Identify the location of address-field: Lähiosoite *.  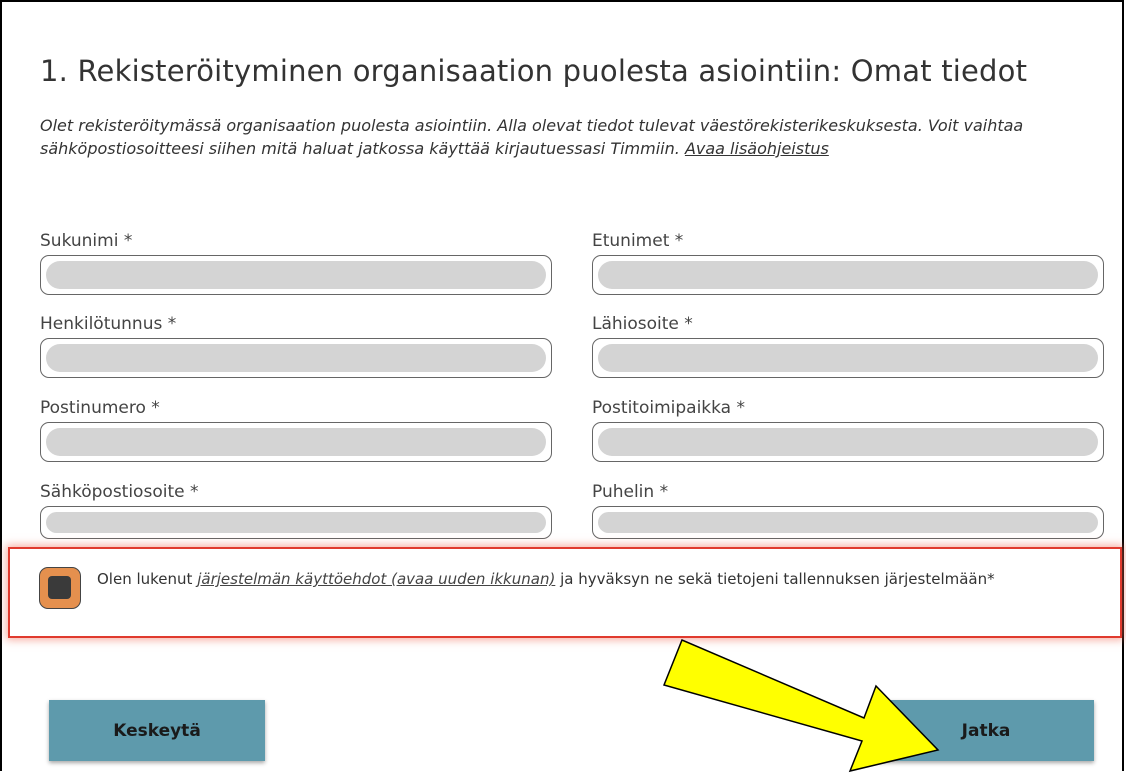
(848, 345).